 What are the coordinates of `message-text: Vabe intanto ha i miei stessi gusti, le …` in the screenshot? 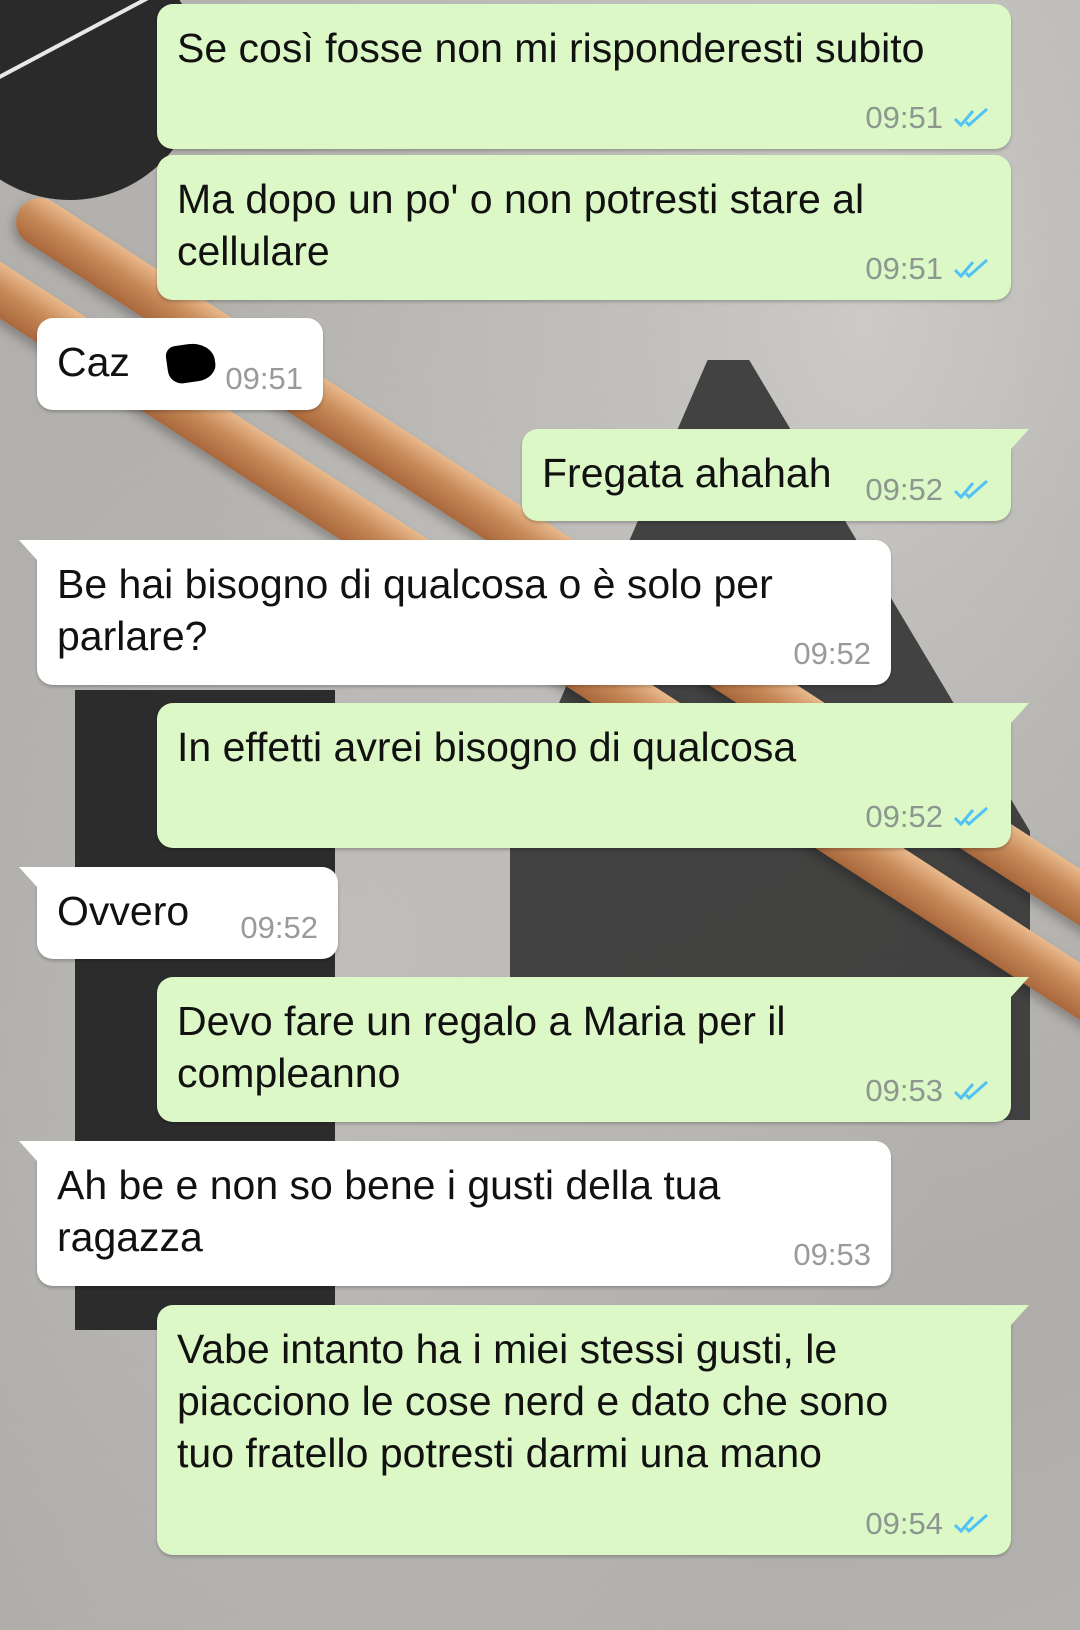 It's located at (533, 1401).